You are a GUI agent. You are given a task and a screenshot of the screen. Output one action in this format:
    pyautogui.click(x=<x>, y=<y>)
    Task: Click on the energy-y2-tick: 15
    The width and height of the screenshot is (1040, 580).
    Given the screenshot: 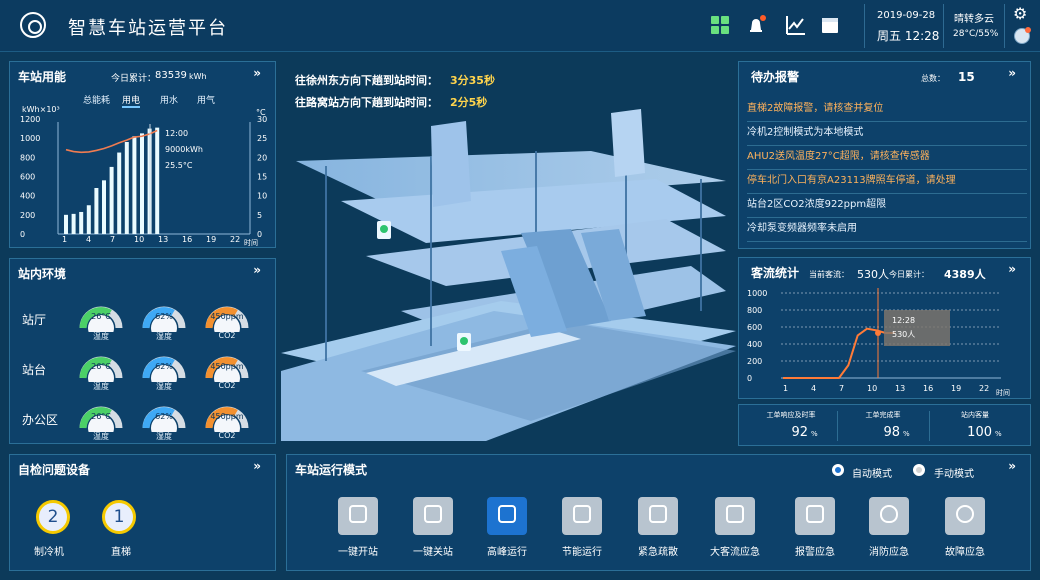 What is the action you would take?
    pyautogui.click(x=262, y=177)
    